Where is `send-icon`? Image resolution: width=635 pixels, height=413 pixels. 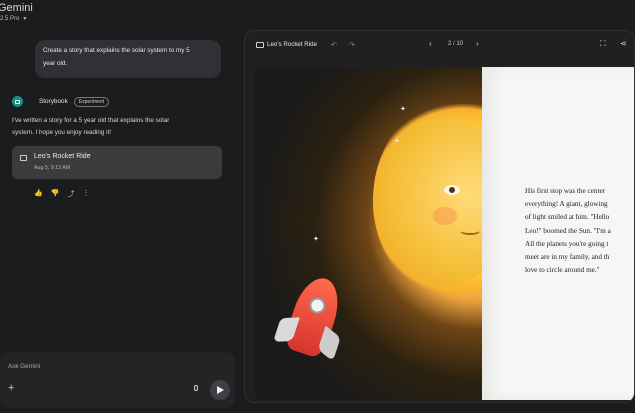 send-icon is located at coordinates (220, 390).